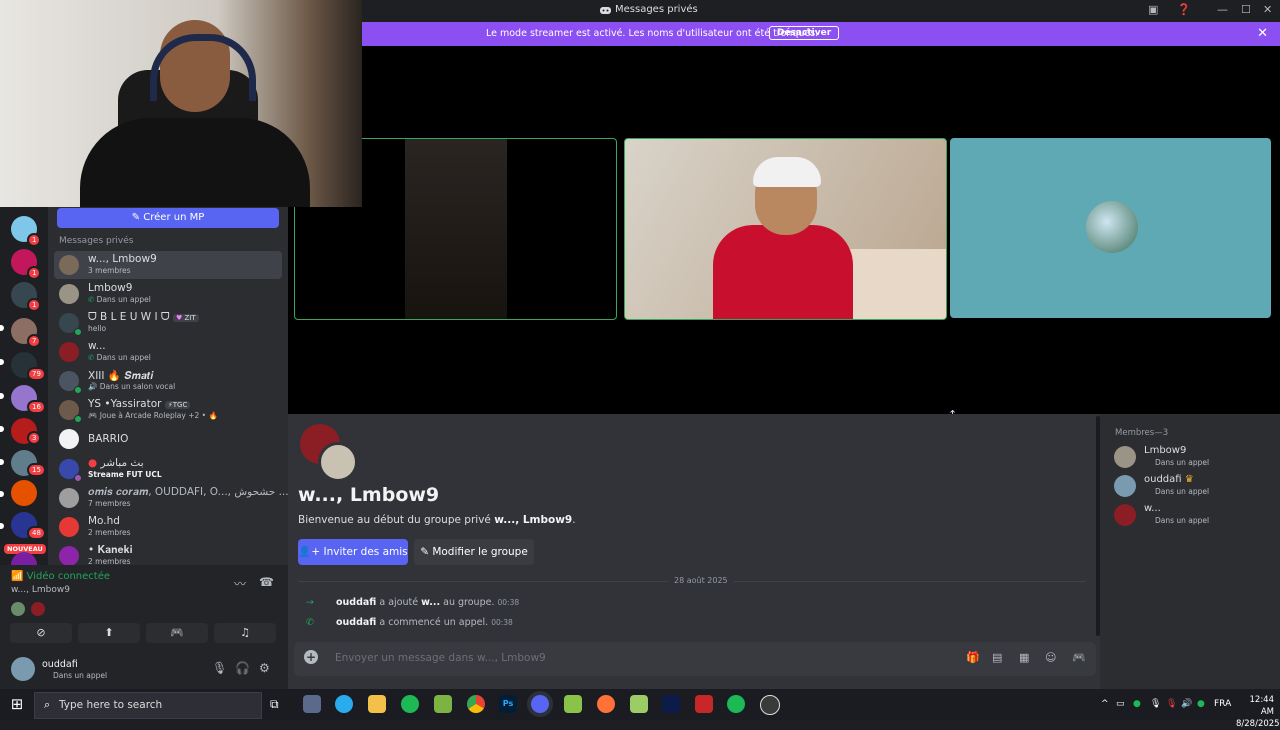 This screenshot has height=730, width=1280. I want to click on dm-item: ᗜ B L E U W I ᗜ ♥ ZIT hello, so click(168, 323).